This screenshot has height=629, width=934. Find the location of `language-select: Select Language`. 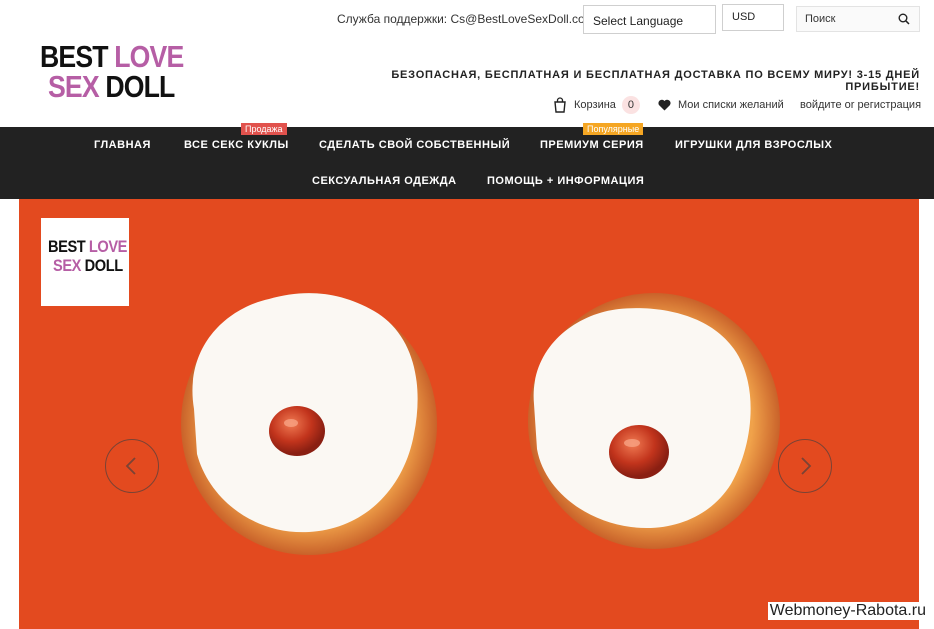

language-select: Select Language is located at coordinates (649, 19).